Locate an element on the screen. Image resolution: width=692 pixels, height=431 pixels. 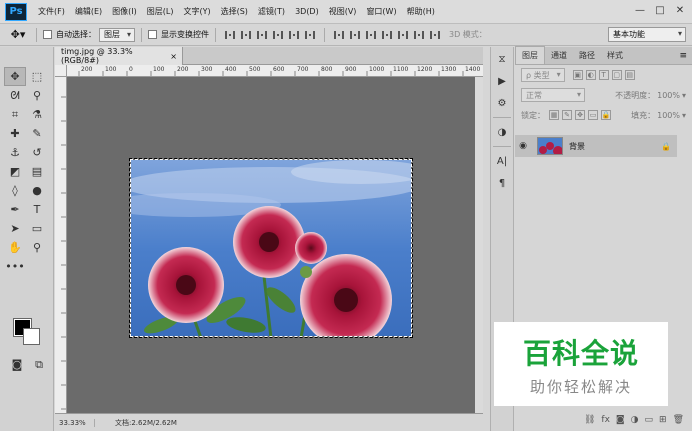
path-selection-icon: ➤ is located at coordinates (15, 228).